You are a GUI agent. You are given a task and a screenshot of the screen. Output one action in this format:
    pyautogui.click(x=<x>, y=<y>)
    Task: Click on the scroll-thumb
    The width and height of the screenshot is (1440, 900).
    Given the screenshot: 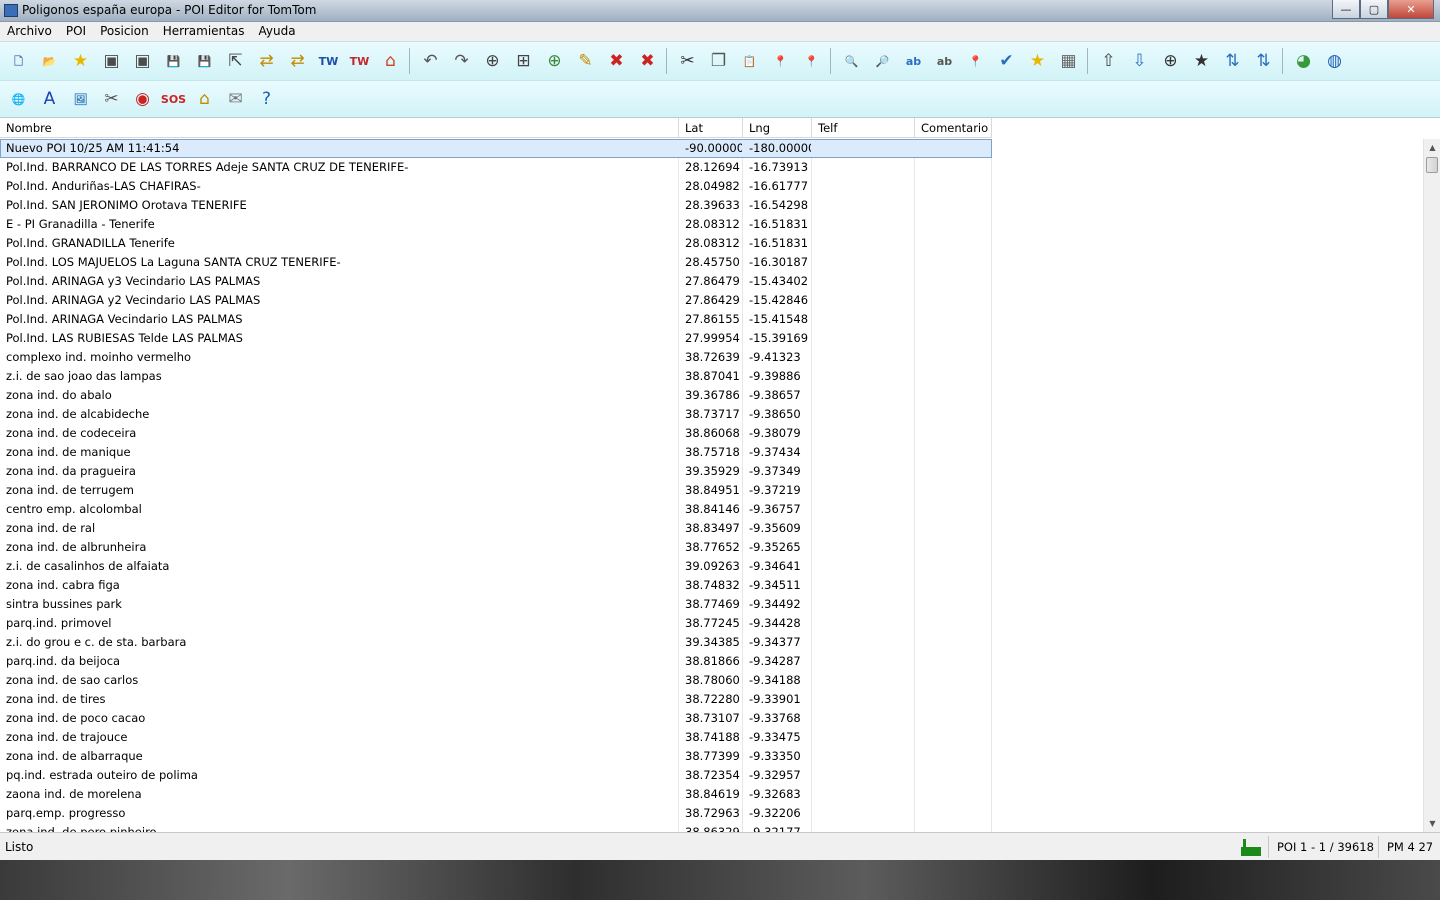 What is the action you would take?
    pyautogui.click(x=1432, y=165)
    